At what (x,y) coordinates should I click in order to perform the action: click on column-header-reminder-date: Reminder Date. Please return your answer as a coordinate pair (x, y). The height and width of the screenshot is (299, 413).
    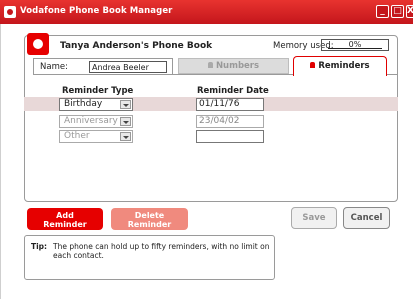
    Looking at the image, I should click on (233, 91).